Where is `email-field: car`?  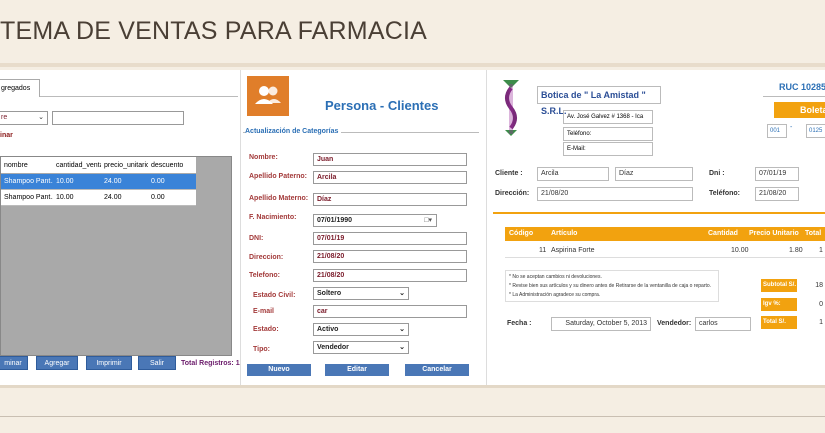
email-field: car is located at coordinates (390, 311).